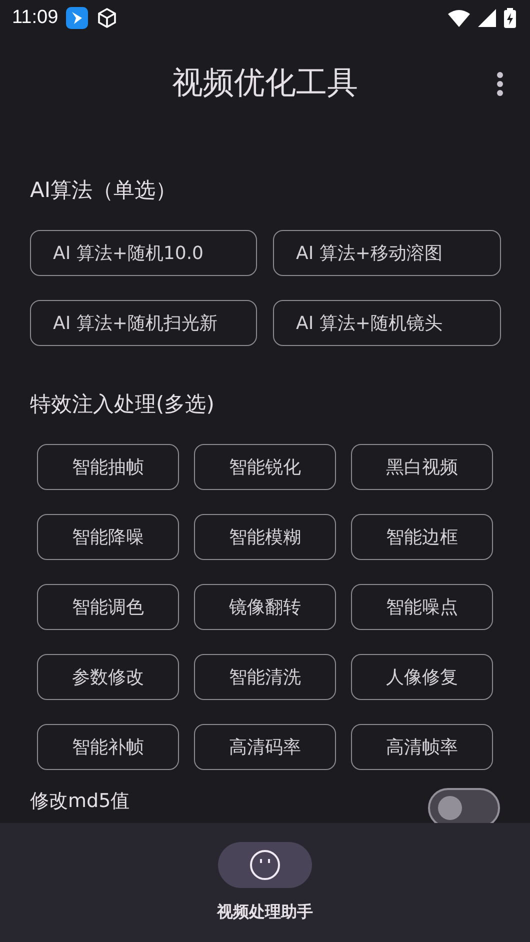 The height and width of the screenshot is (942, 530). I want to click on toggle-switch, so click(464, 805).